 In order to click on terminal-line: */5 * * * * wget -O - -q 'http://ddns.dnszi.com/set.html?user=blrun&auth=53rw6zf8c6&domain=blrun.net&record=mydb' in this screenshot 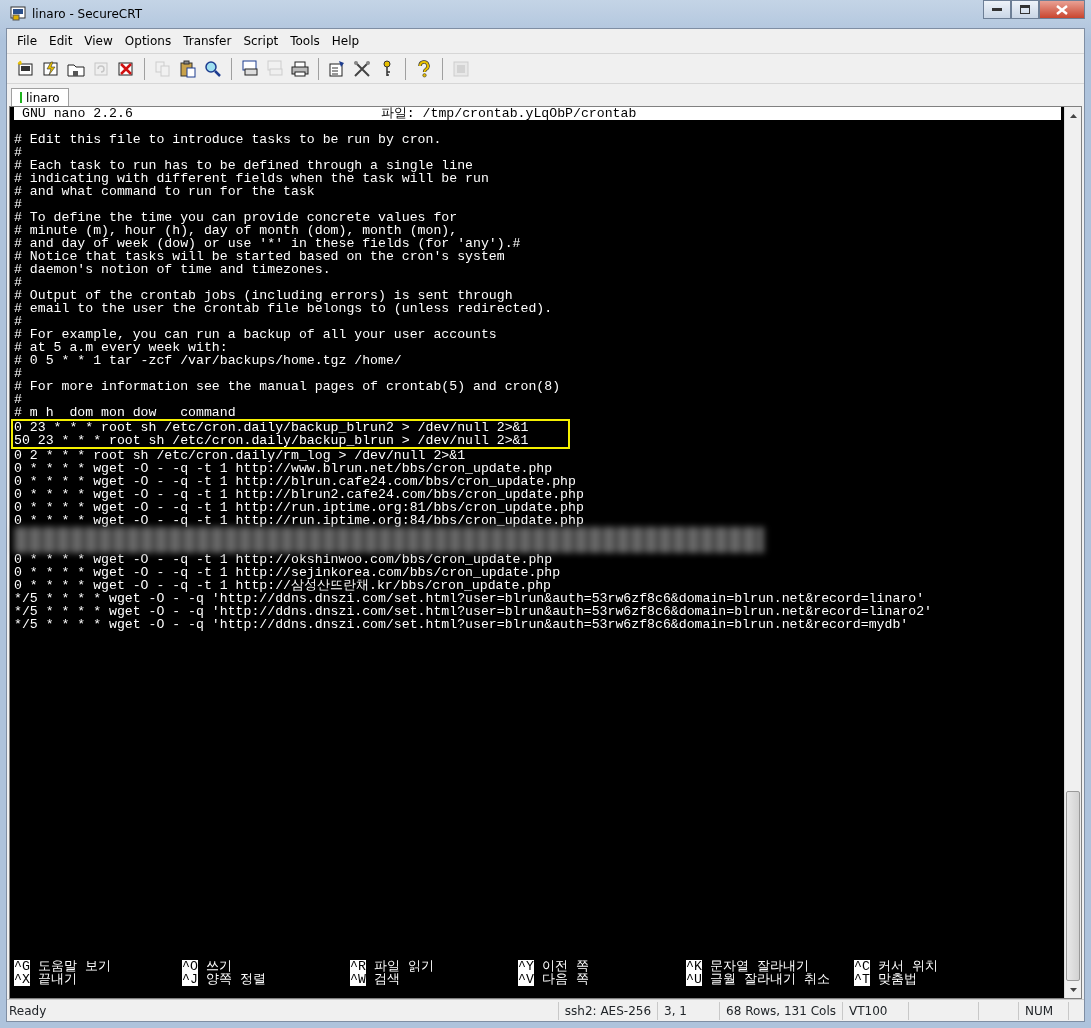, I will do `click(461, 624)`.